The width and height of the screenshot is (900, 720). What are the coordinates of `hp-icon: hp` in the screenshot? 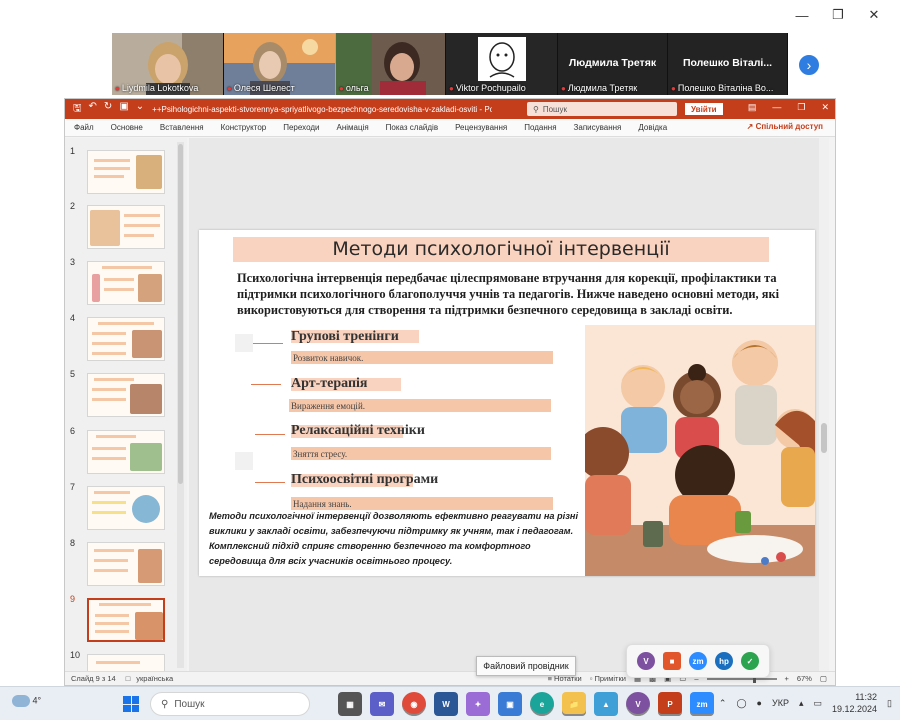 It's located at (724, 661).